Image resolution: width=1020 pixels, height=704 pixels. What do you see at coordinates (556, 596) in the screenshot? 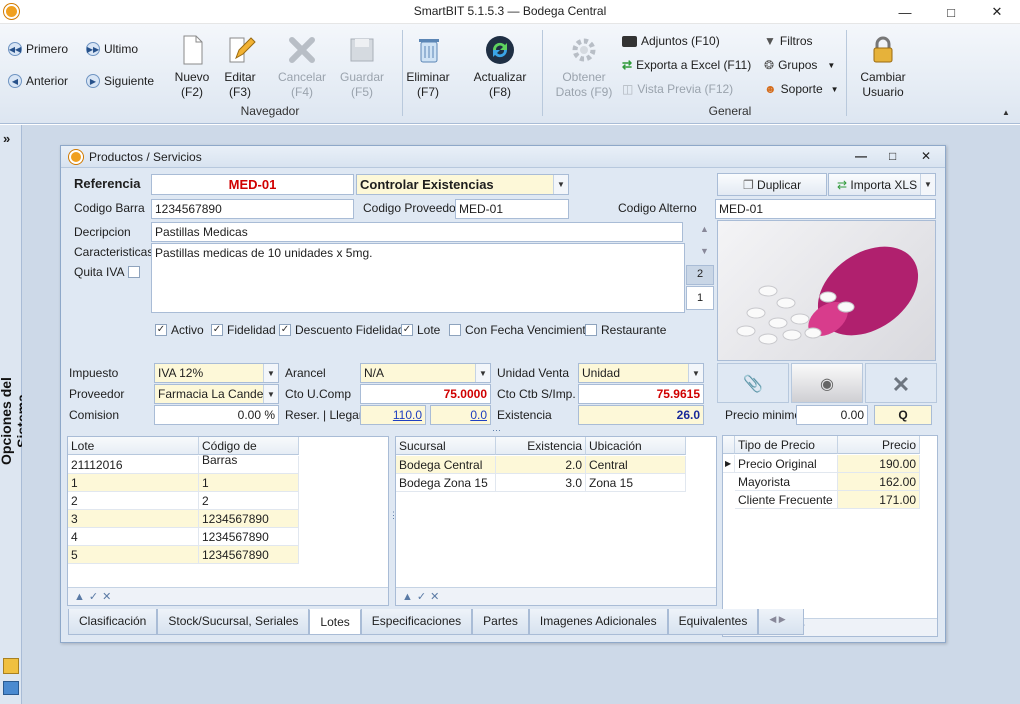
I see `stock-grid-navigator: ▲✓✕` at bounding box center [556, 596].